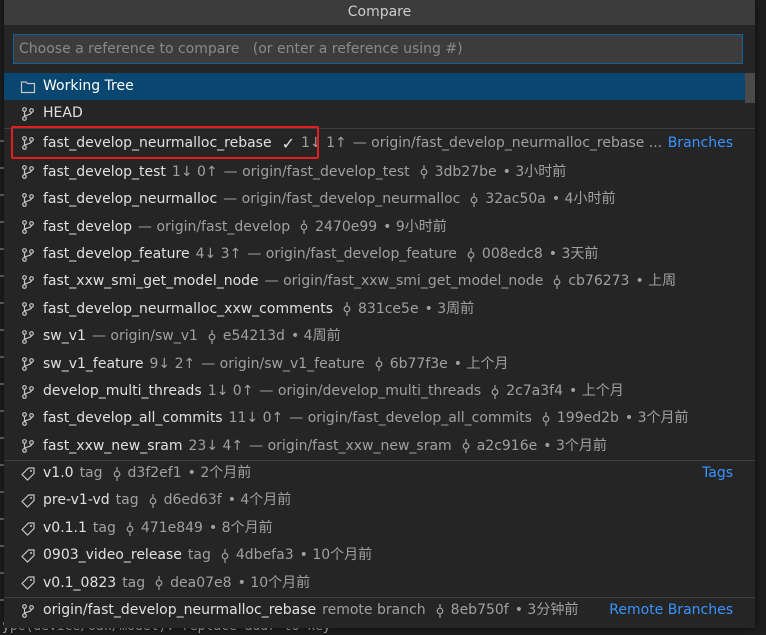  What do you see at coordinates (379, 336) in the screenshot?
I see `branch-item: sw_v1— origin/sw_v1 e54213d • 4周前` at bounding box center [379, 336].